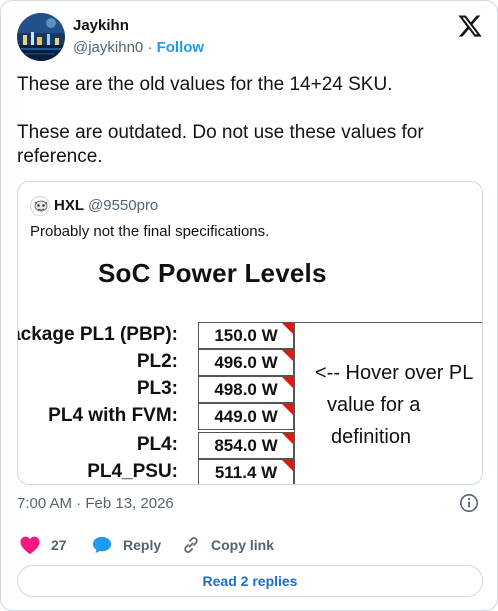 The image size is (498, 611). I want to click on copy-link-label: Copy link, so click(243, 545).